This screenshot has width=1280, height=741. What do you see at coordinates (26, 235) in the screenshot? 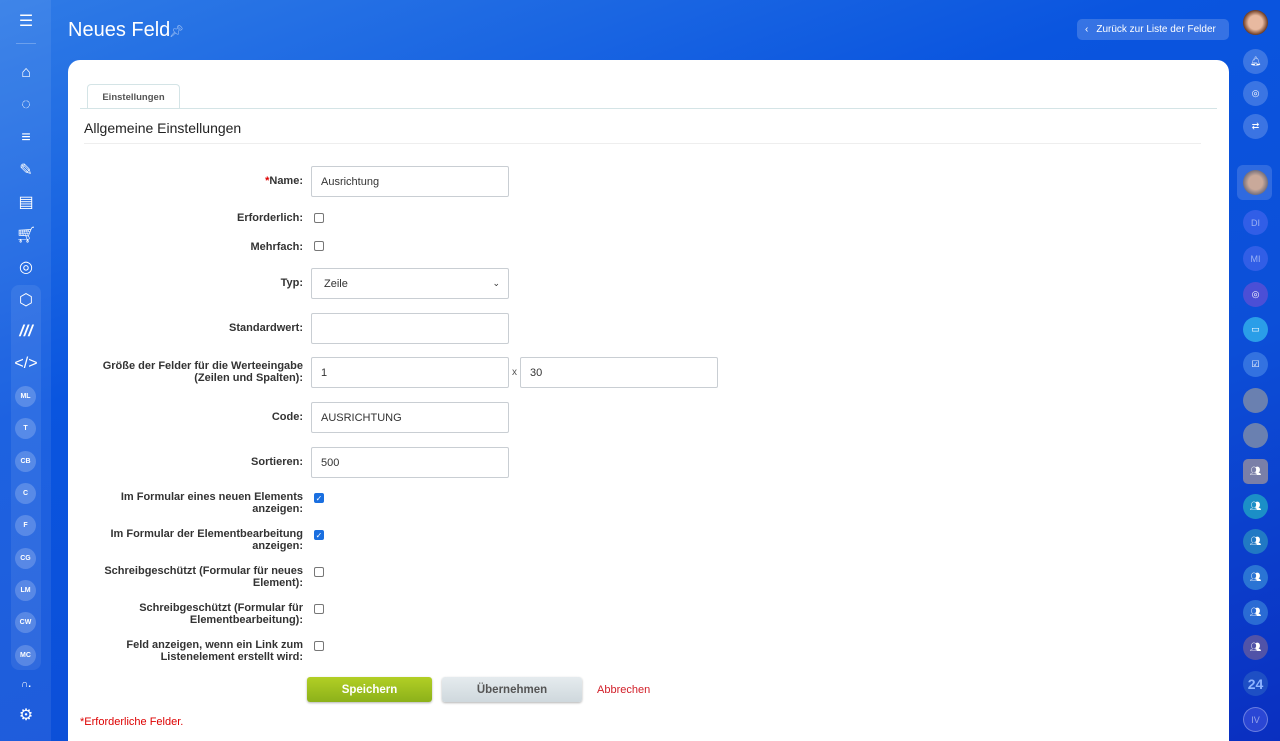
I see `cart-icon: 🛒︎` at bounding box center [26, 235].